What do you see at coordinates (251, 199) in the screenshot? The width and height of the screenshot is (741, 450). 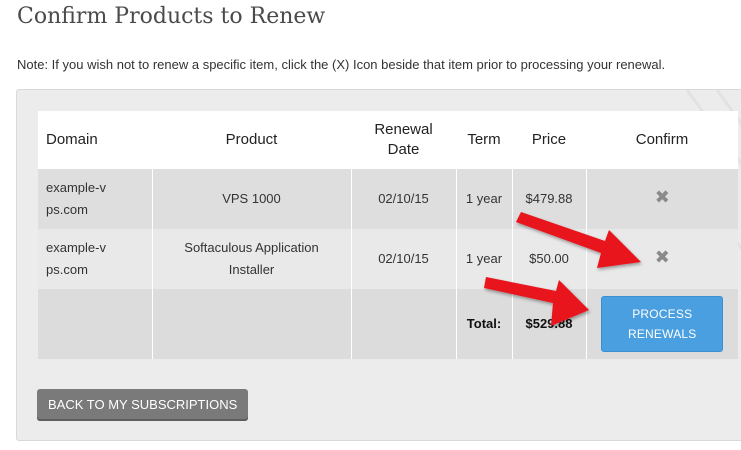 I see `row-product: VPS 1000` at bounding box center [251, 199].